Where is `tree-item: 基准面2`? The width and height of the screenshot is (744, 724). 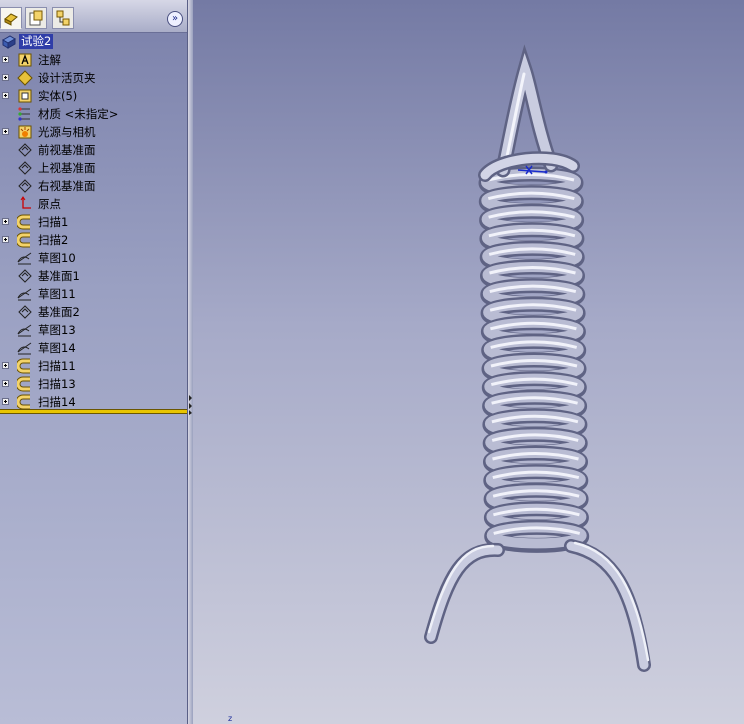 tree-item: 基准面2 is located at coordinates (93, 312).